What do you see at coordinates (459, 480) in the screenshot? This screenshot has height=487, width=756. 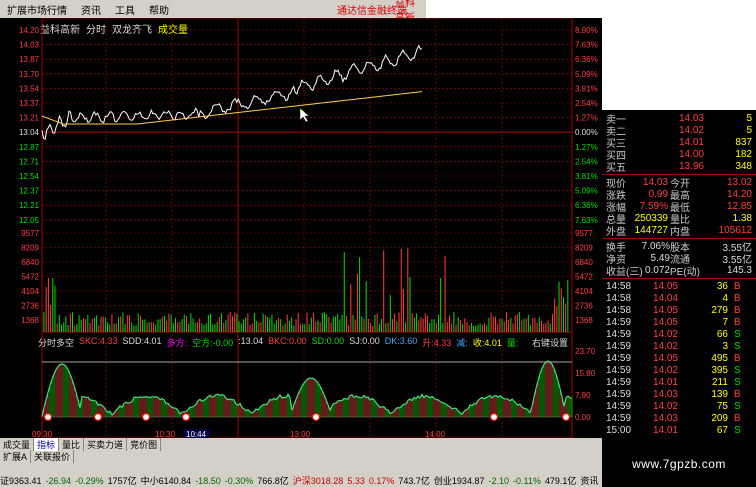 I see `index-cy: 创业1934.87` at bounding box center [459, 480].